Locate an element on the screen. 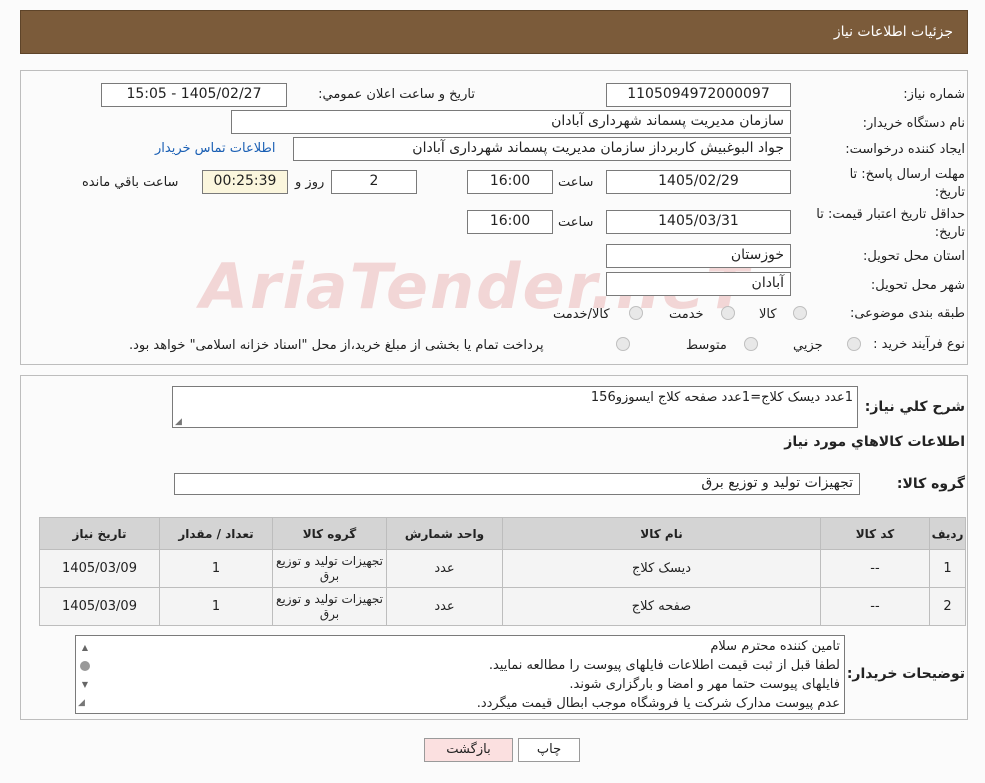 This screenshot has height=783, width=985. category-option-goods: کالا is located at coordinates (768, 314).